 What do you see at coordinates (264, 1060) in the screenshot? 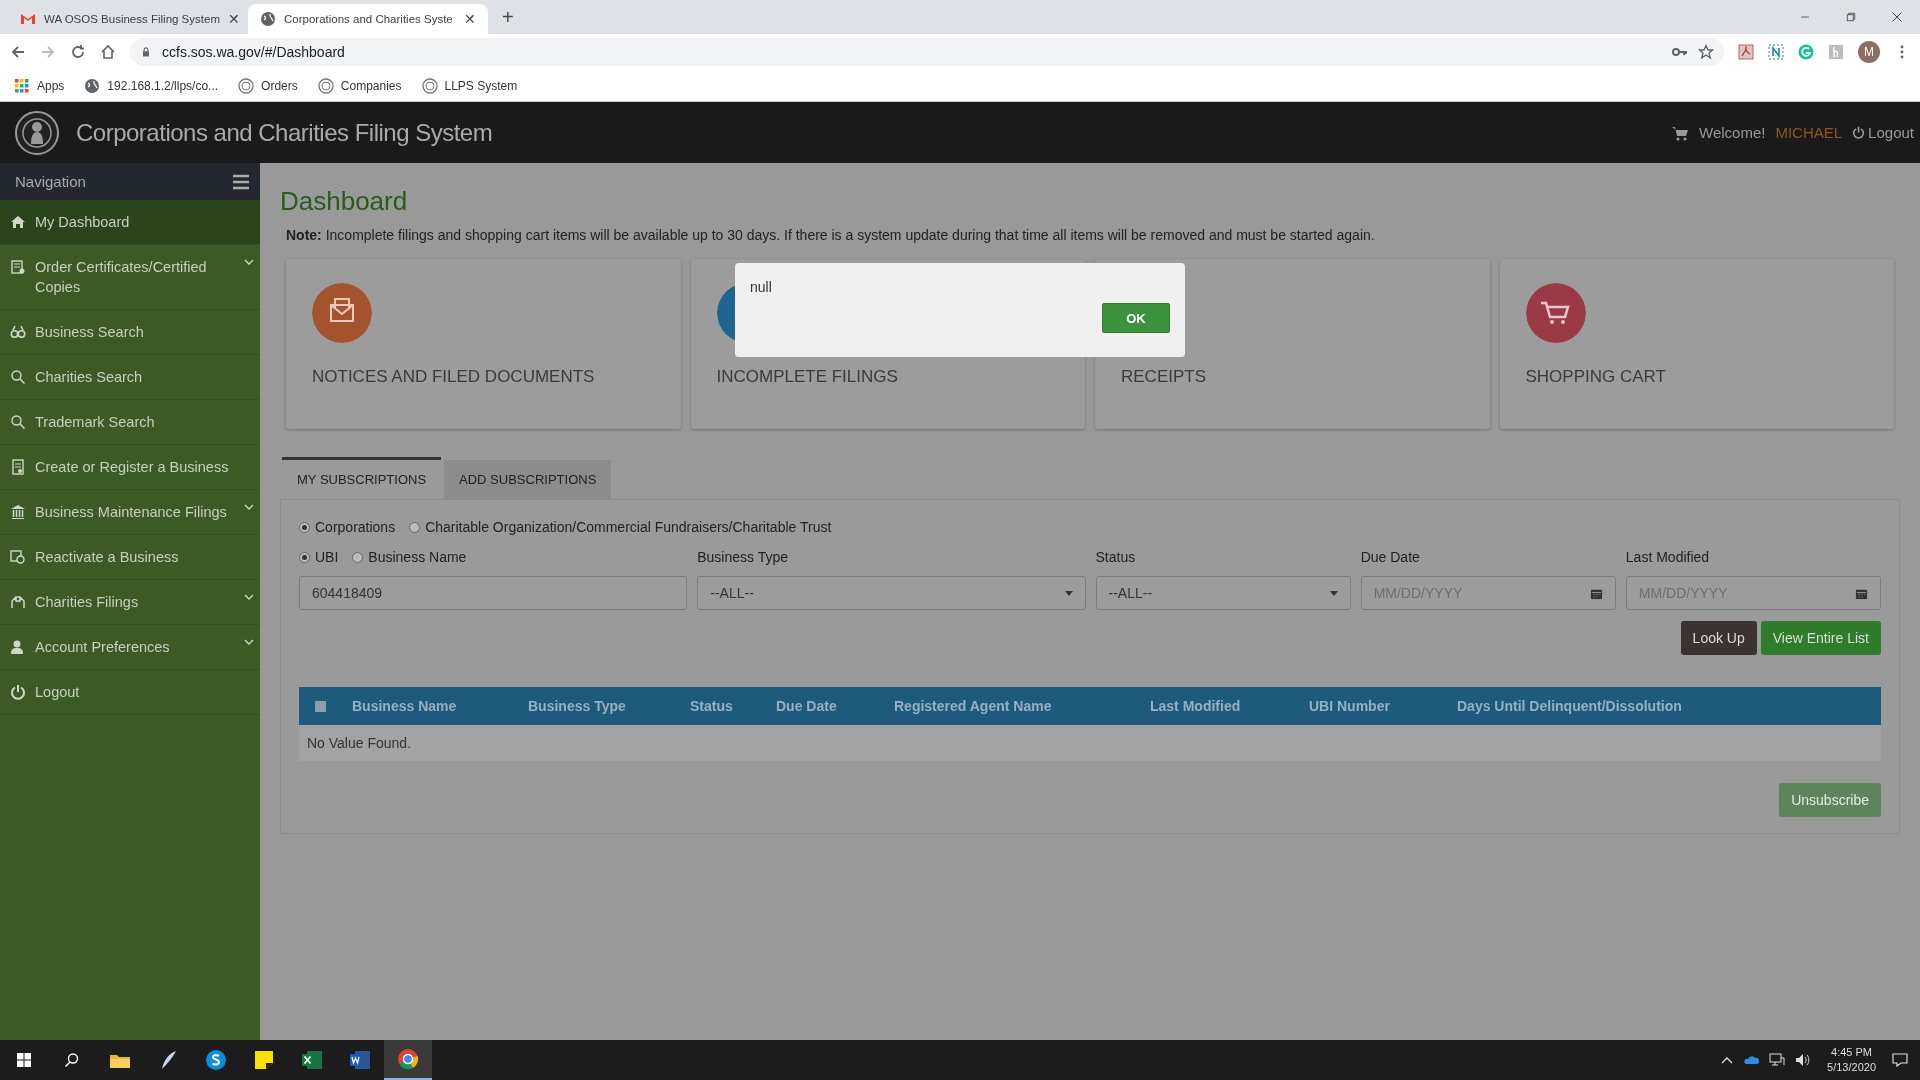
I see `sticky-note-icon` at bounding box center [264, 1060].